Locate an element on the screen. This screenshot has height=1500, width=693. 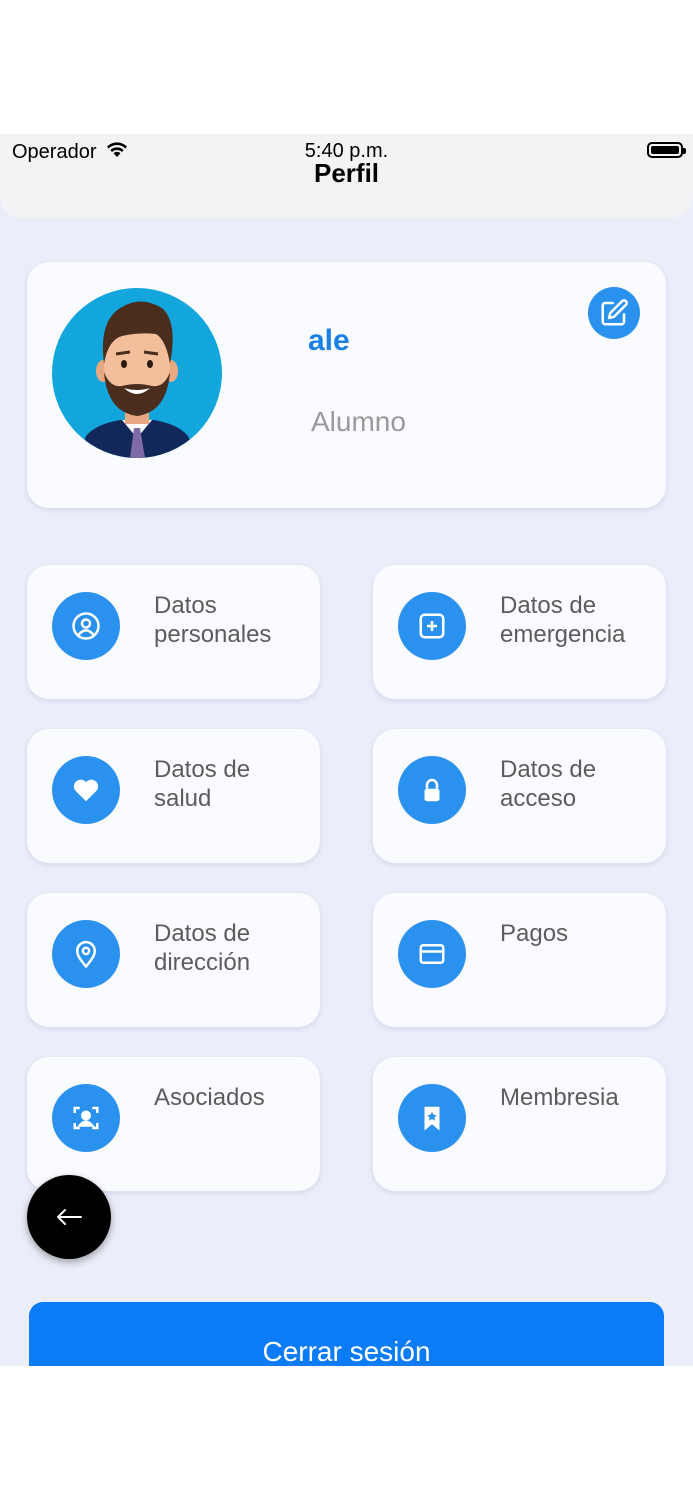
edit-profile-button is located at coordinates (614, 313).